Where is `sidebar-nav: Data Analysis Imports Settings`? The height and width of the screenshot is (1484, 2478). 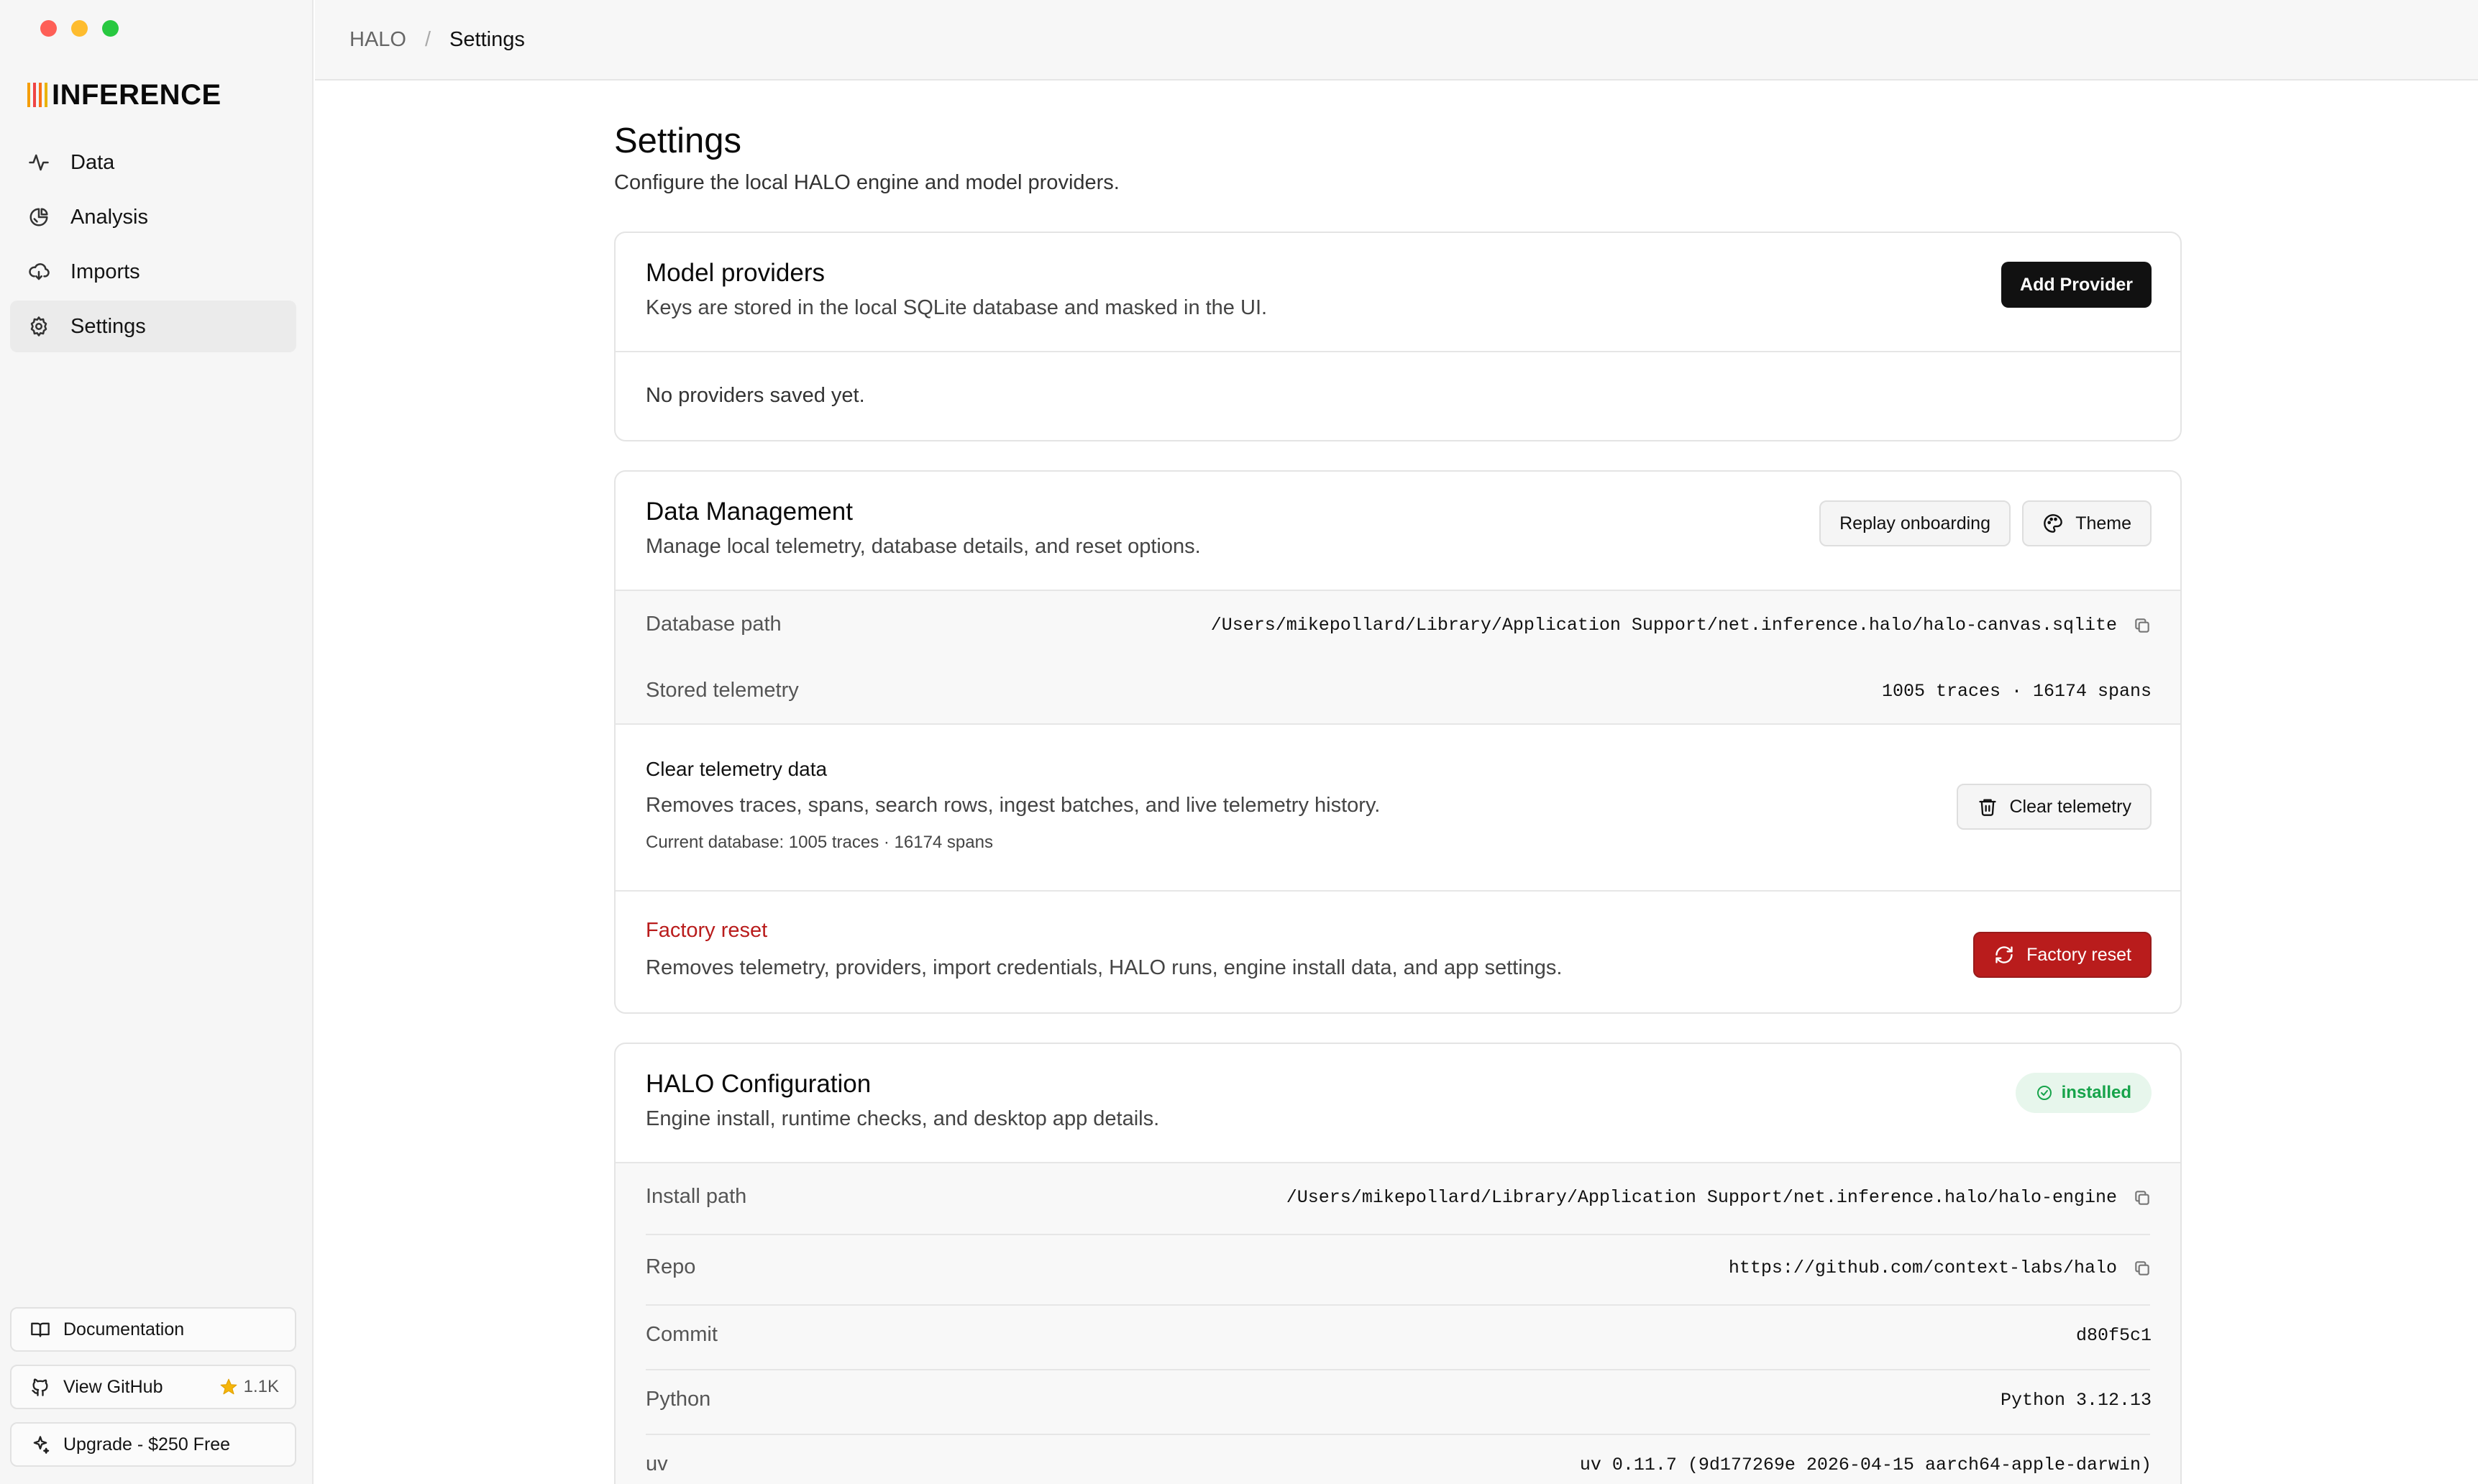
sidebar-nav: Data Analysis Imports Settings is located at coordinates (153, 246).